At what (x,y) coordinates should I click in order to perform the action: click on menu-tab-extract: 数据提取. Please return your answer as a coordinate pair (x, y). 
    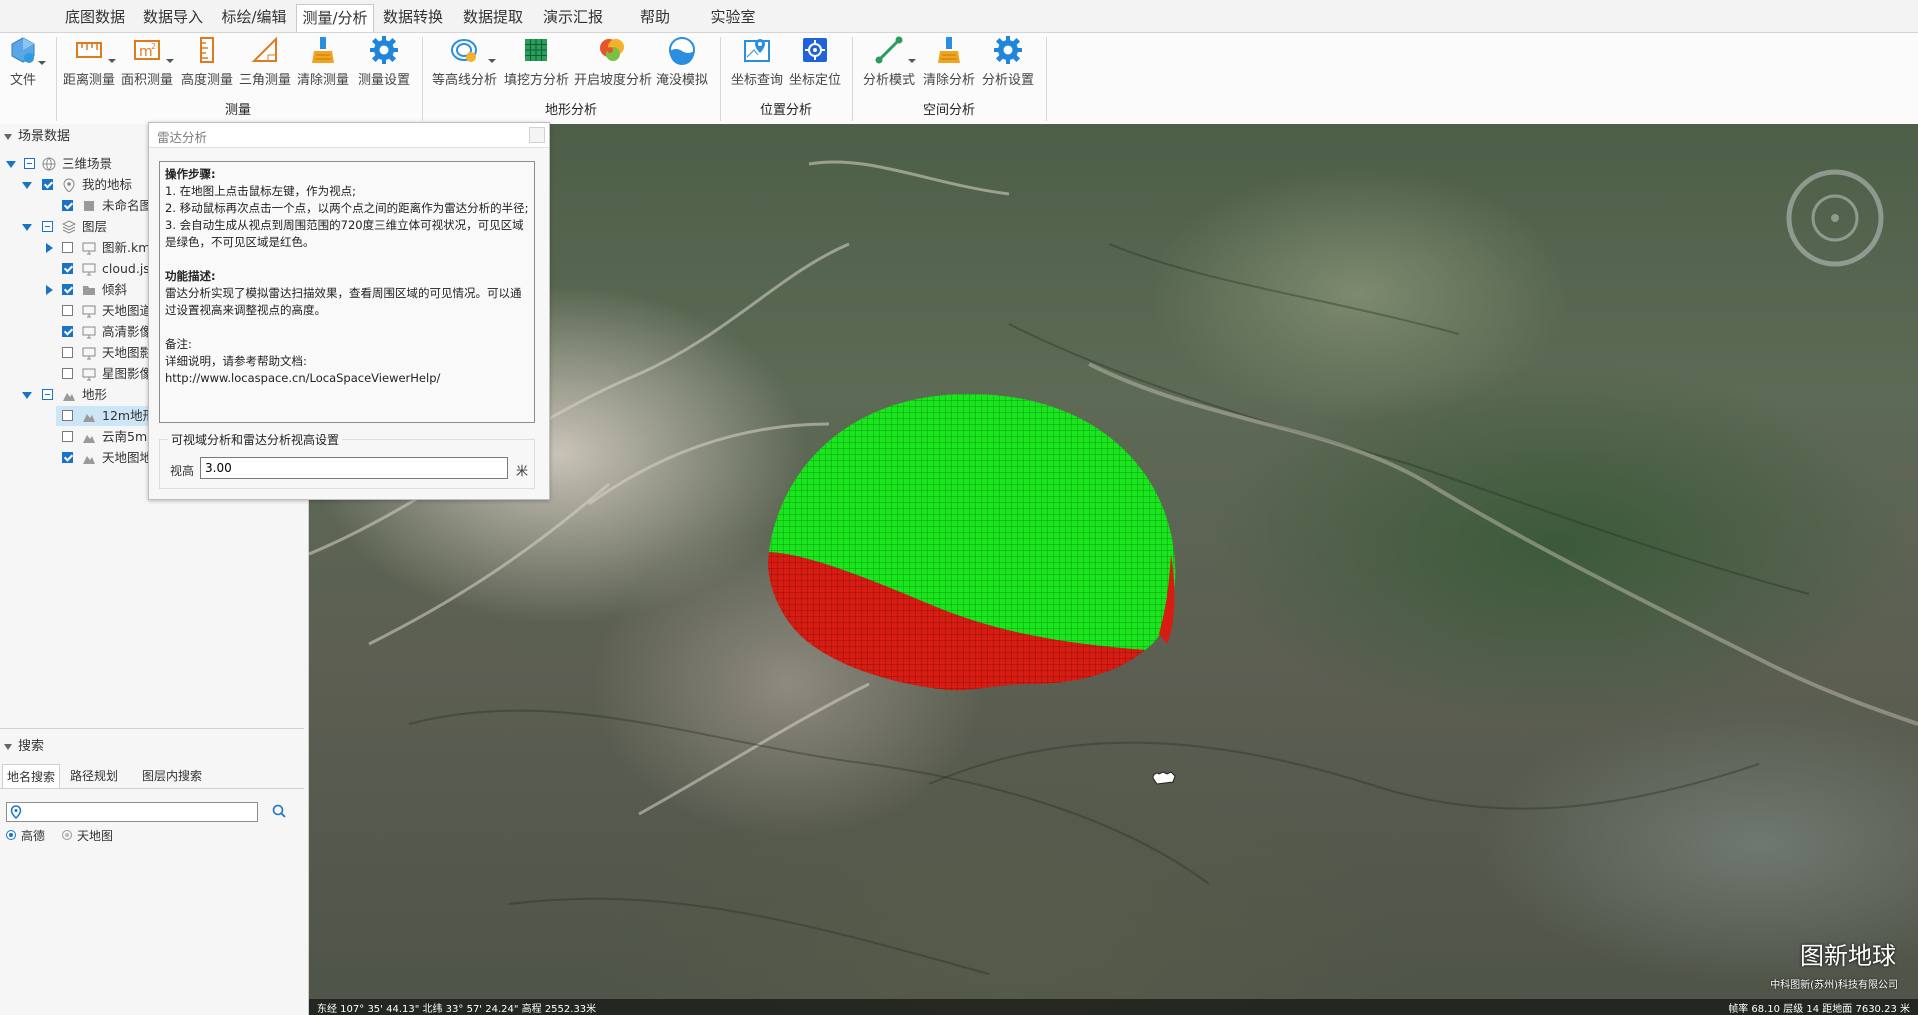
    Looking at the image, I should click on (493, 18).